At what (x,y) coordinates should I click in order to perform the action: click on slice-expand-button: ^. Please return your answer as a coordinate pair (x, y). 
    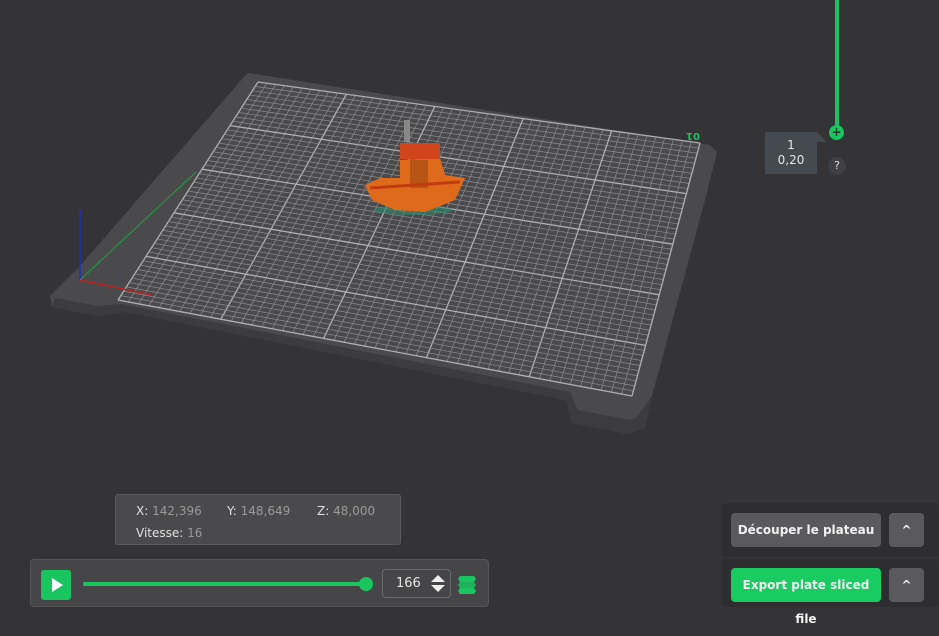
    Looking at the image, I should click on (906, 530).